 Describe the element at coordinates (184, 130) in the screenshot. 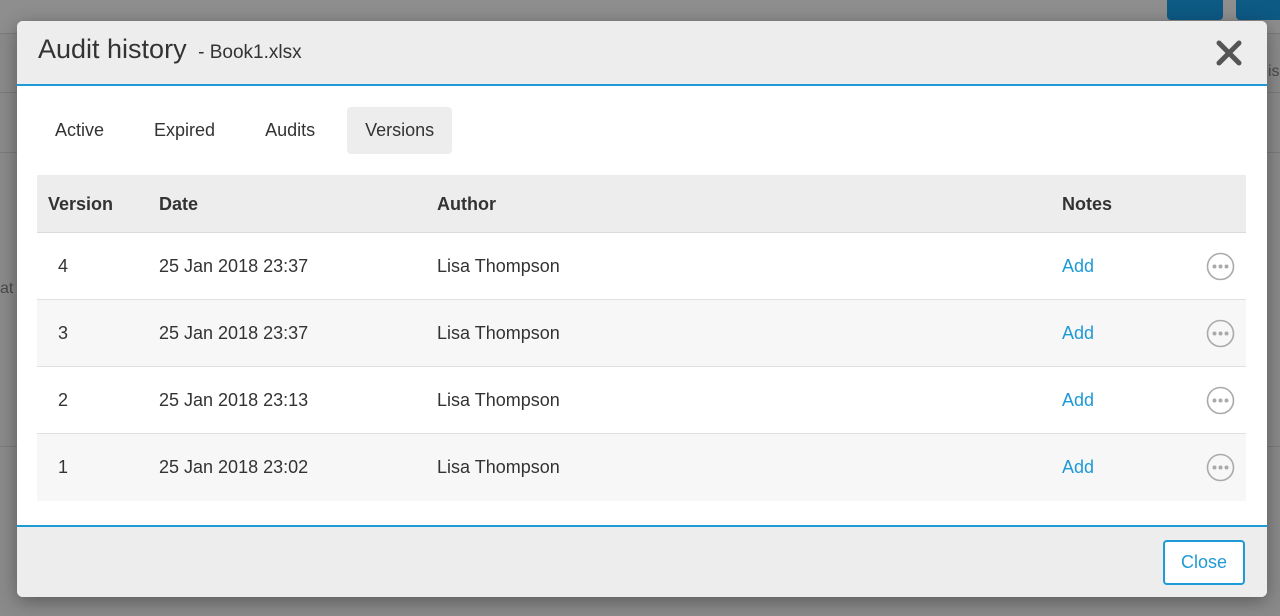

I see `tab-expired: Expired` at that location.